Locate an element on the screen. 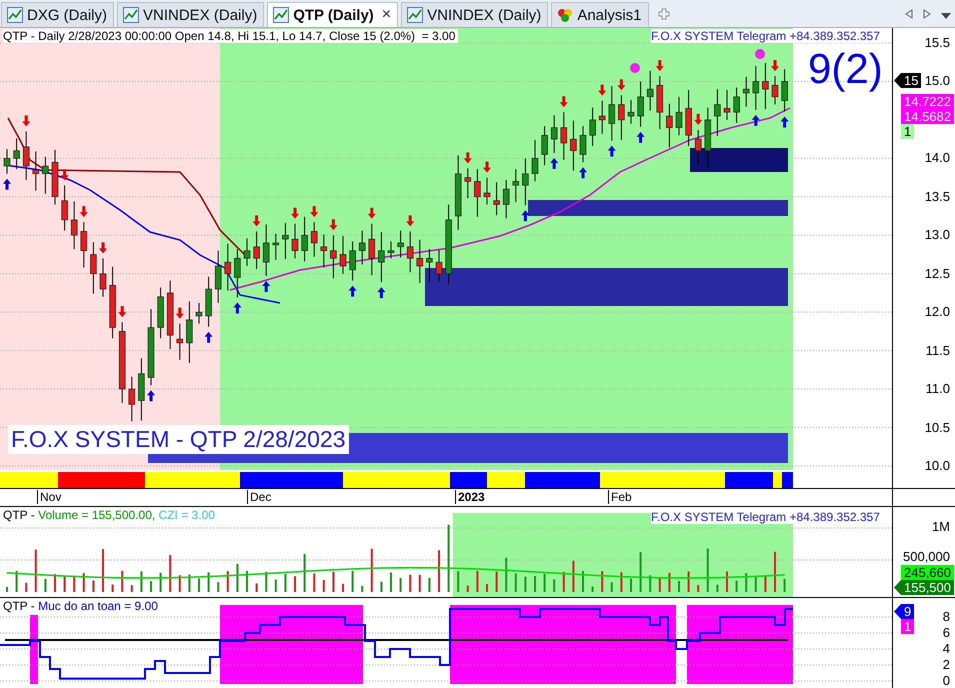 This screenshot has width=955, height=688. close-button: × is located at coordinates (387, 15).